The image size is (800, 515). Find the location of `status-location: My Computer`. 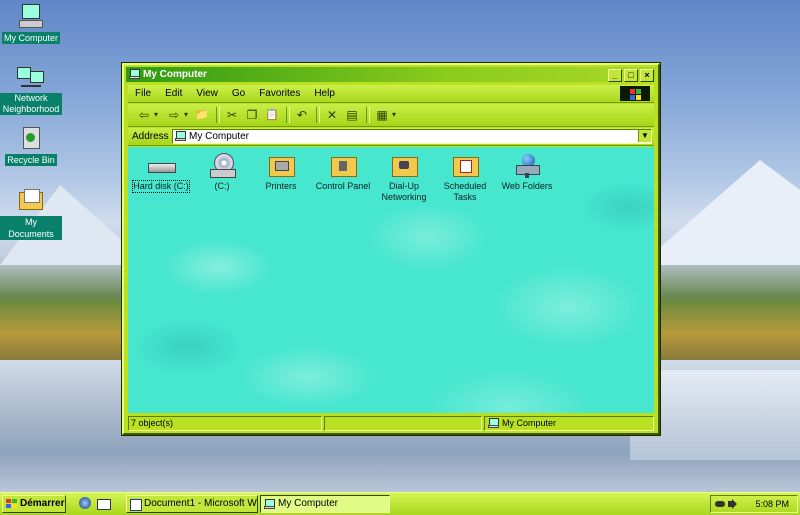

status-location: My Computer is located at coordinates (569, 423).